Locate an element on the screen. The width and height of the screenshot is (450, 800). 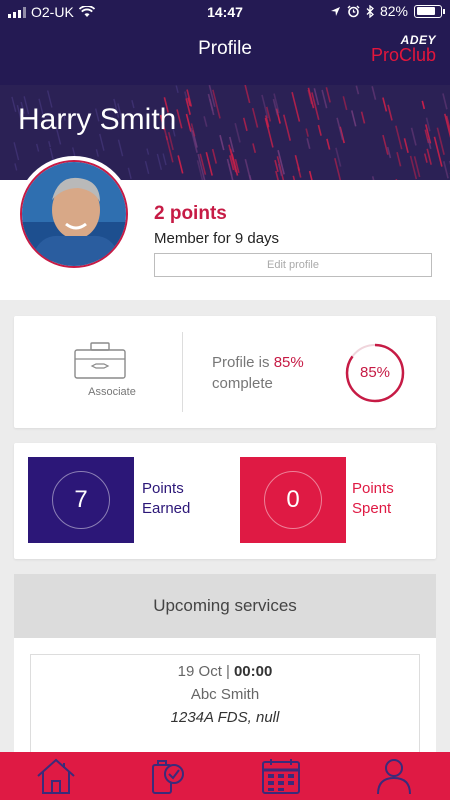
avatar is located at coordinates (74, 214).